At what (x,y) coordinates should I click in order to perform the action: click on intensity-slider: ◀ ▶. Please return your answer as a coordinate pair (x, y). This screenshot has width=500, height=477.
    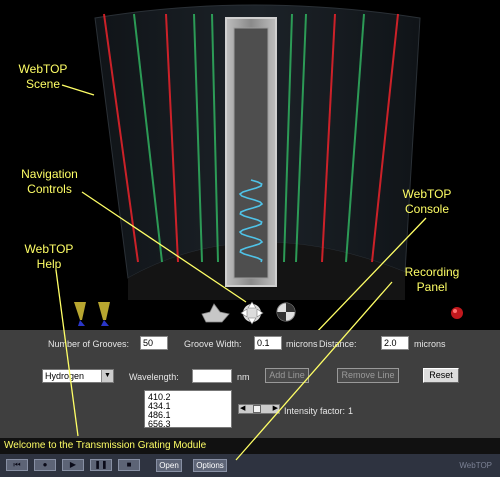
    Looking at the image, I should click on (259, 409).